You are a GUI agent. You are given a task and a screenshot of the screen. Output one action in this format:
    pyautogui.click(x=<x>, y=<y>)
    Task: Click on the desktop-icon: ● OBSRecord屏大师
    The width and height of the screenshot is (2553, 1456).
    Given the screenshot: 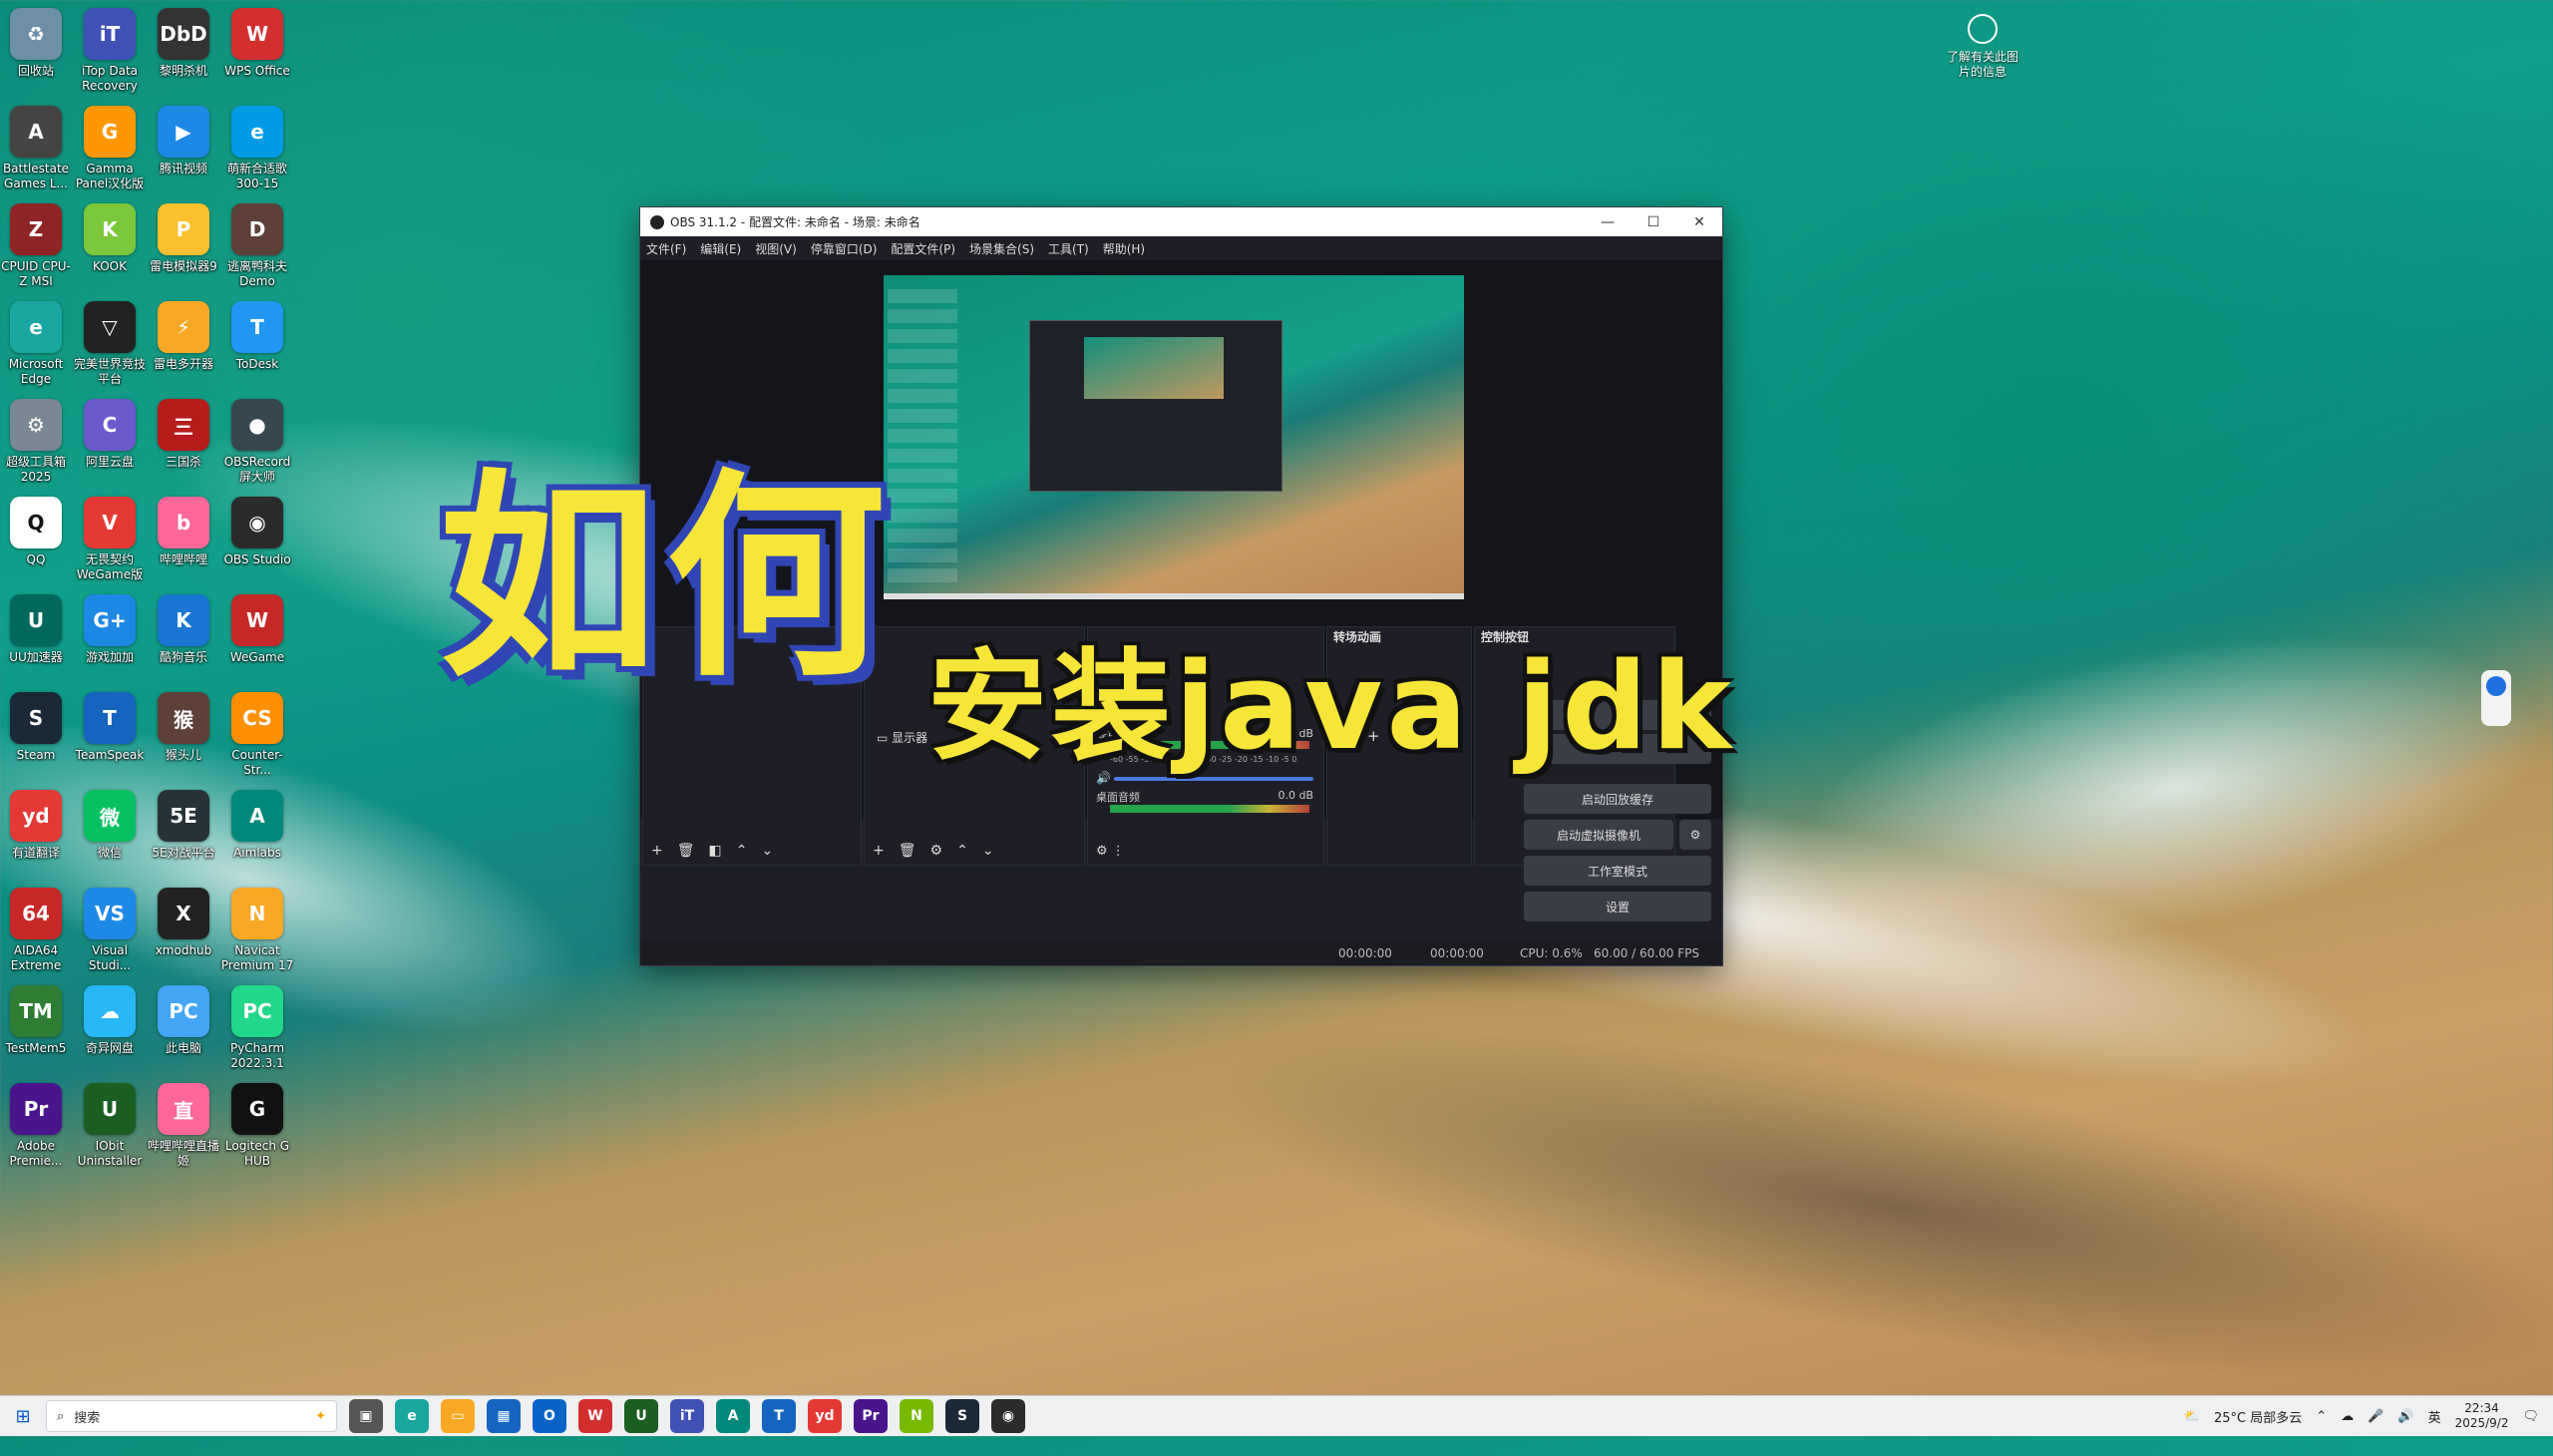 What is the action you would take?
    pyautogui.click(x=257, y=442)
    